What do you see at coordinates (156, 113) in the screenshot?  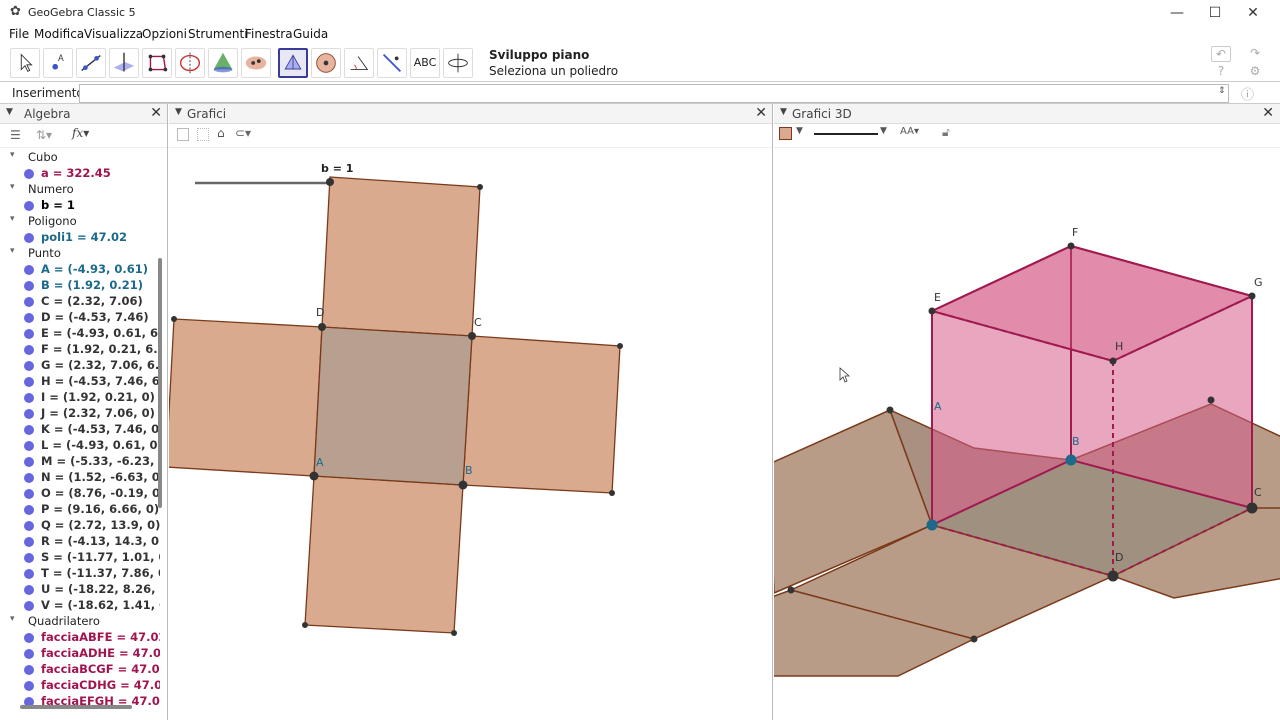 I see `close-algebra-icon: ✕` at bounding box center [156, 113].